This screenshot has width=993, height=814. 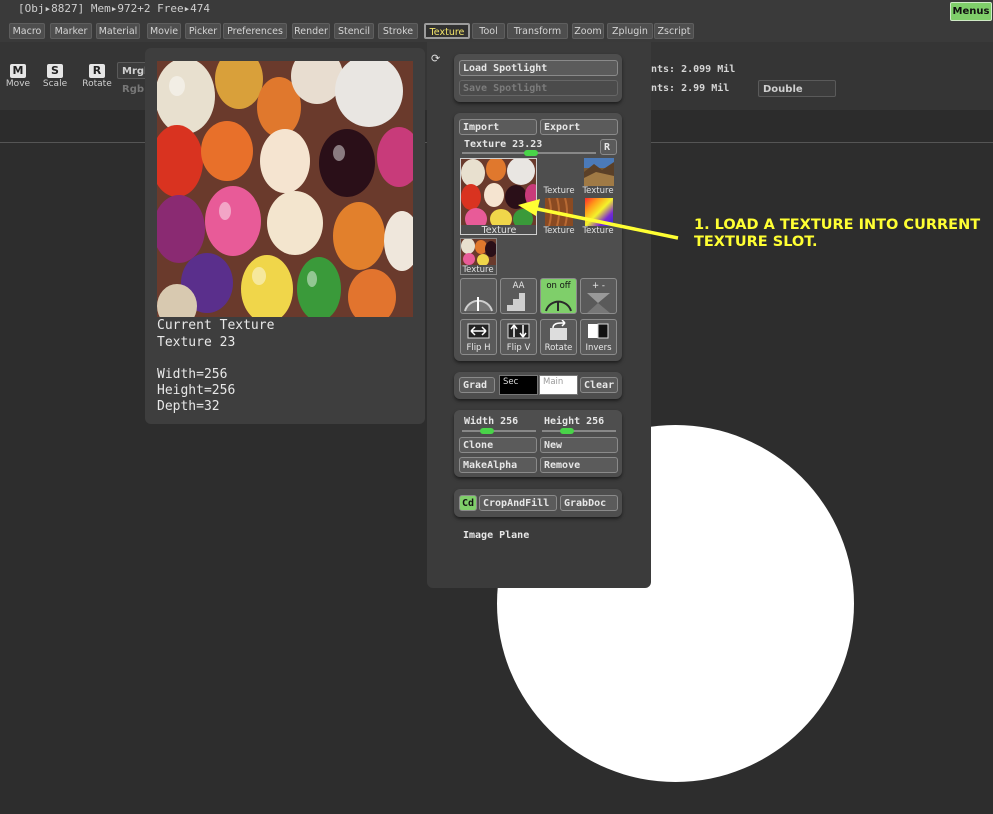 What do you see at coordinates (18, 71) in the screenshot?
I see `move-icon: M` at bounding box center [18, 71].